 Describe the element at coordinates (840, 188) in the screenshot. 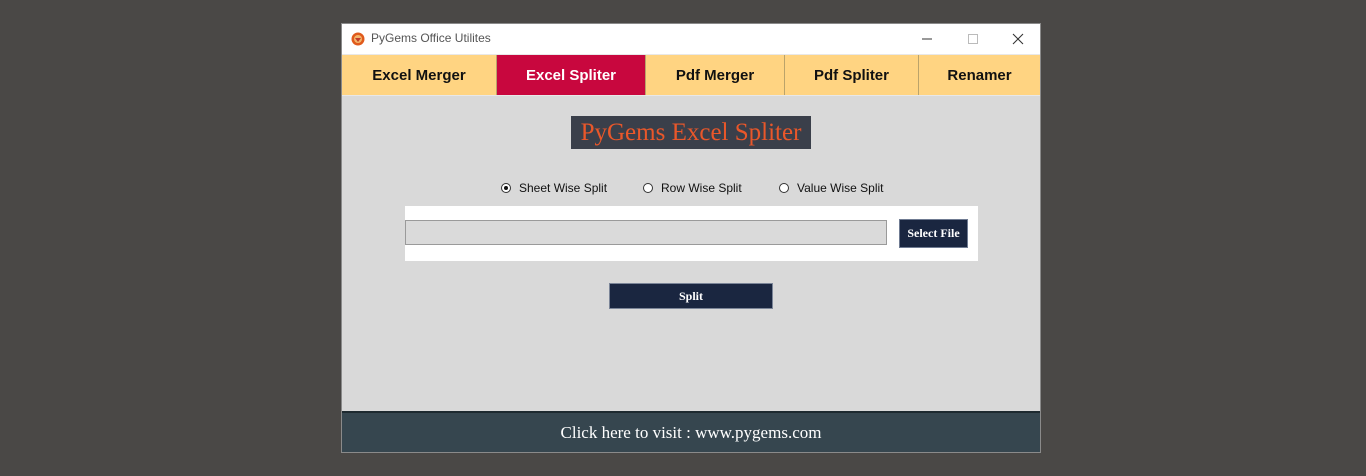

I see `radio-label: Value Wise Split` at that location.